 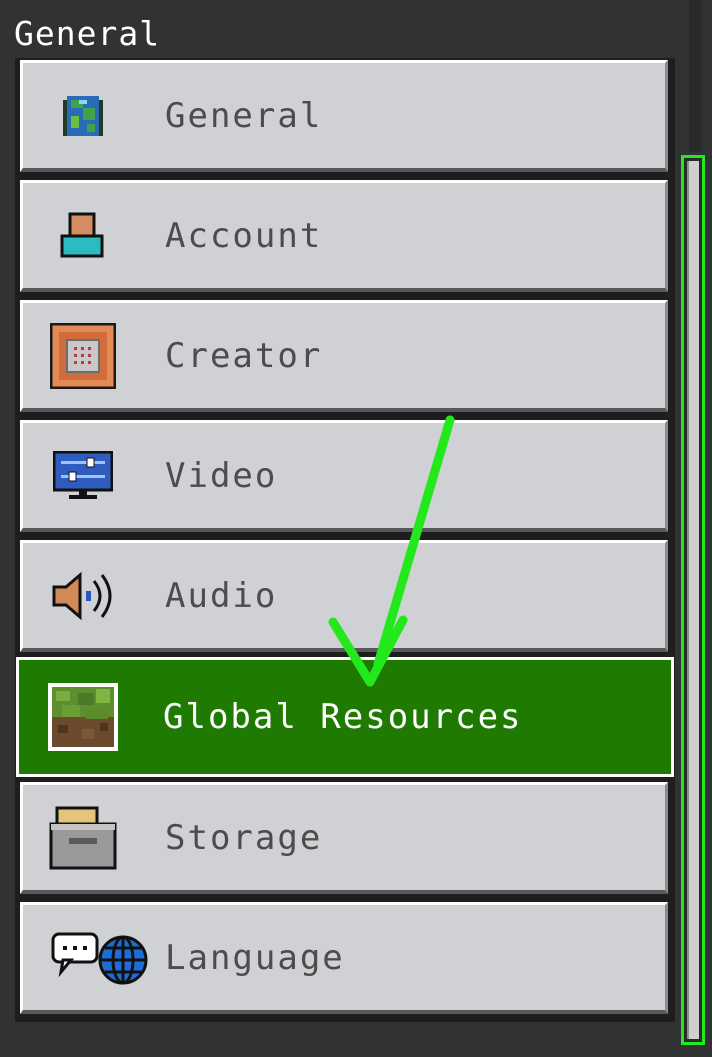 I want to click on menu-item-label: Language, so click(x=255, y=957).